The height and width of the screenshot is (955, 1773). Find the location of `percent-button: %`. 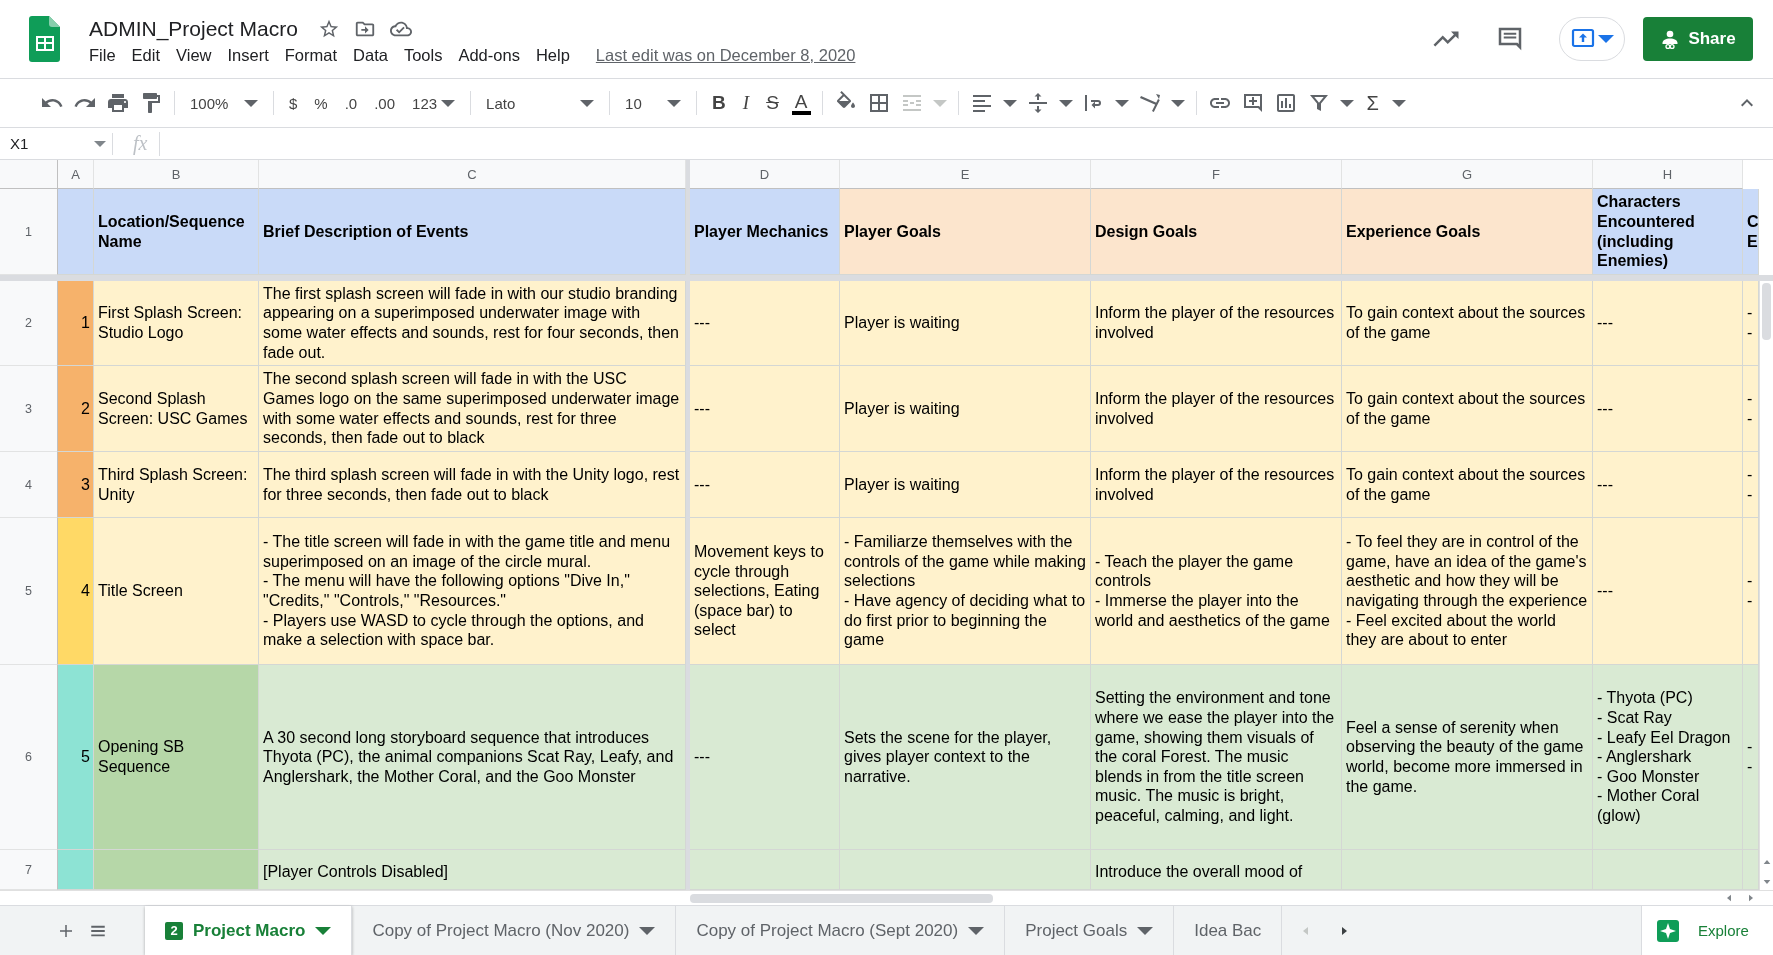

percent-button: % is located at coordinates (321, 103).